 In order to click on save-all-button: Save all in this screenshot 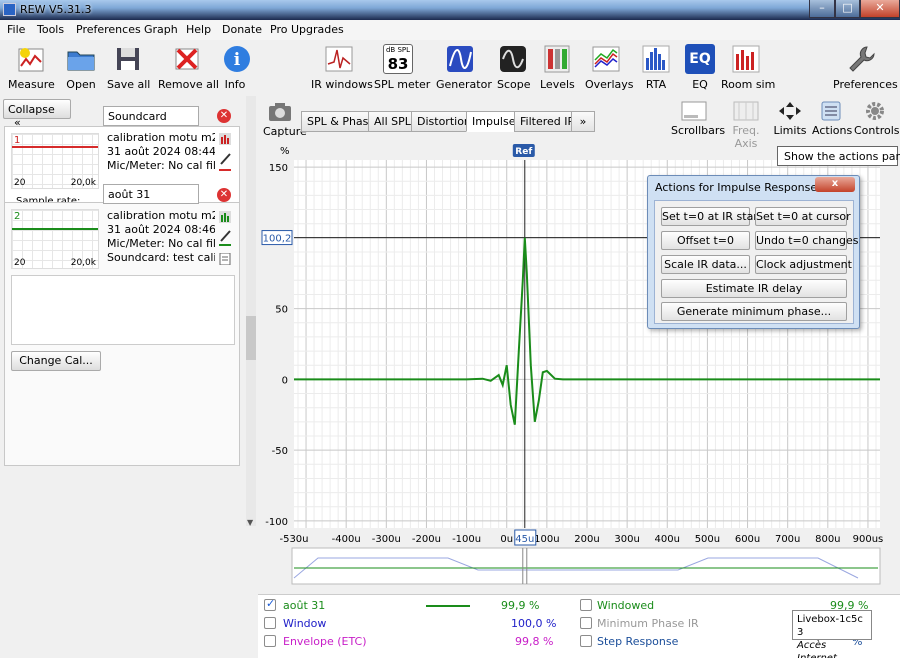, I will do `click(128, 67)`.